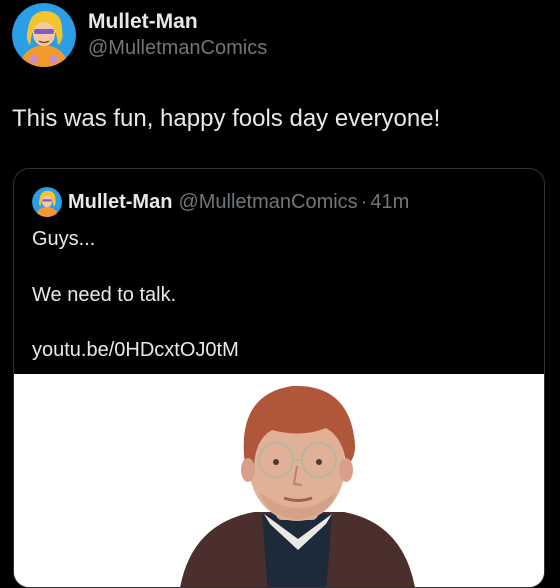  I want to click on tweet-header: Mullet-Man @MulletmanComics, so click(139, 35).